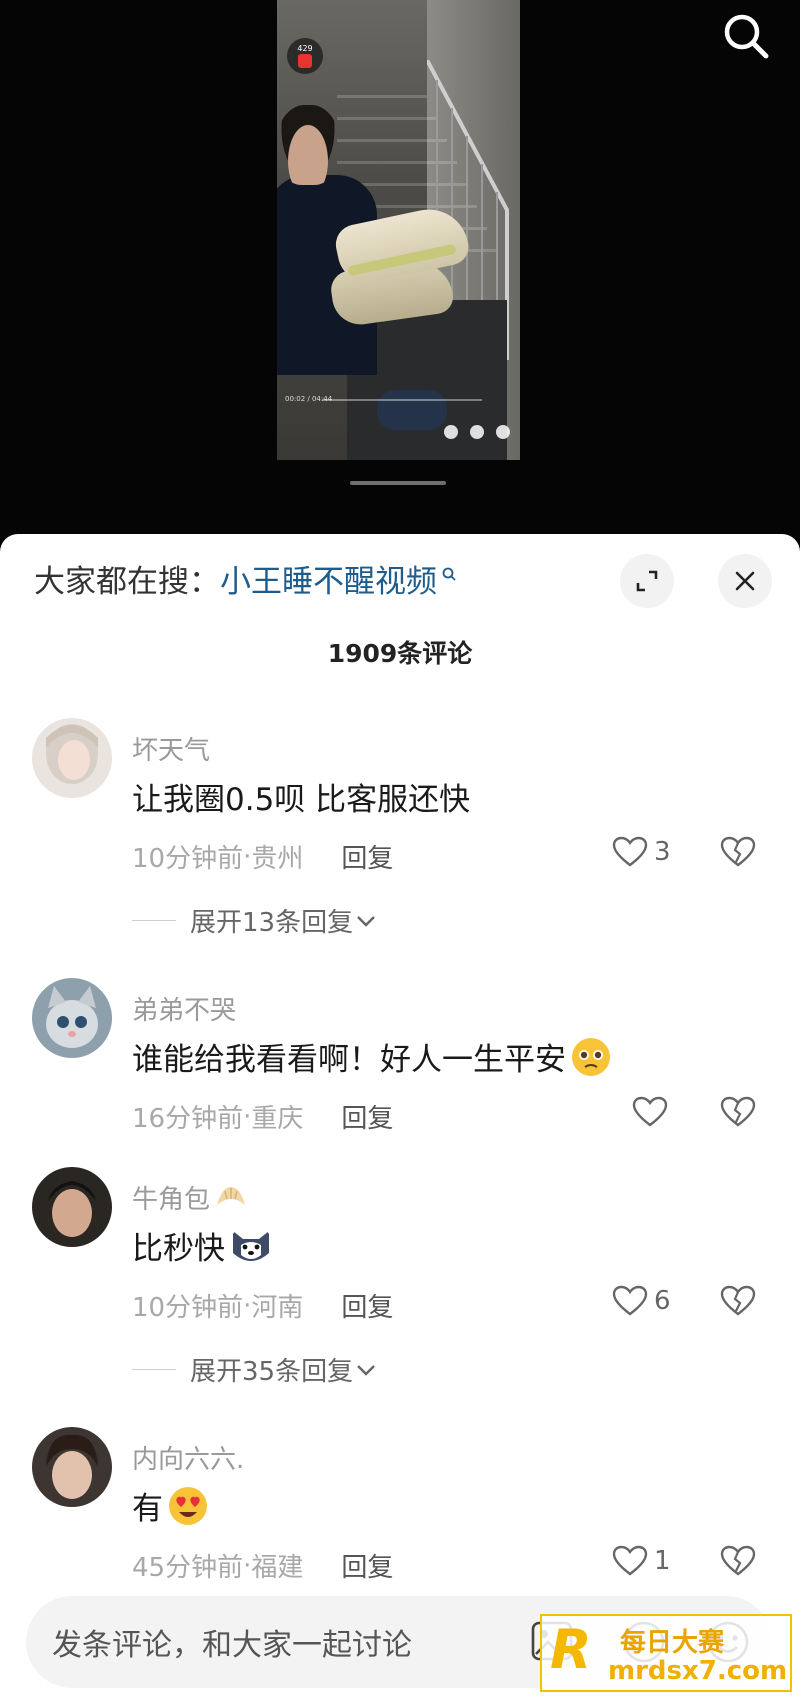  What do you see at coordinates (301, 800) in the screenshot?
I see `comment-text: 让我圈0.5呗 比客服还快` at bounding box center [301, 800].